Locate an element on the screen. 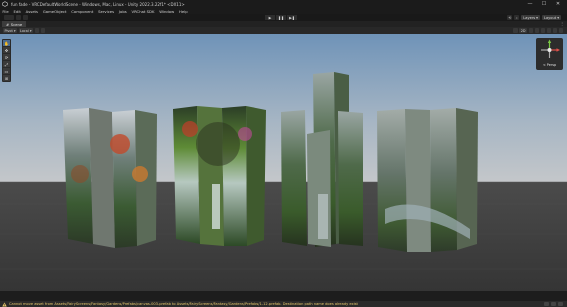 This screenshot has width=567, height=307. orientation-gizmo: < Persp is located at coordinates (549, 54).